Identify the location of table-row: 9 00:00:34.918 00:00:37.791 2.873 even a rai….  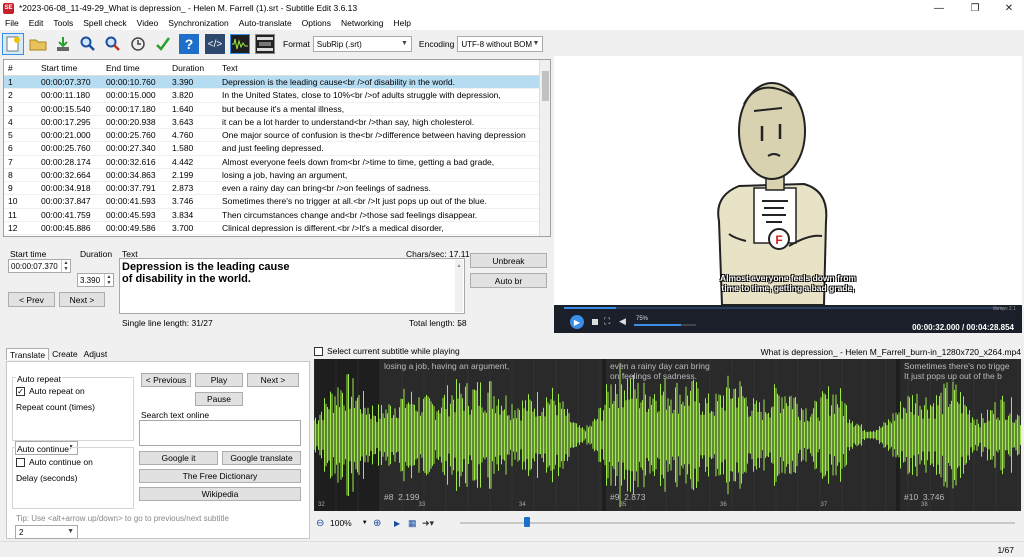
(277, 189).